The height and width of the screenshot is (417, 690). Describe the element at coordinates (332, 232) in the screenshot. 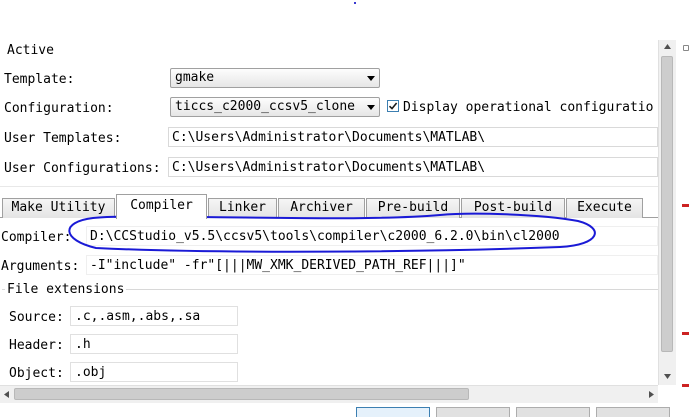

I see `annotation-ellipse` at that location.